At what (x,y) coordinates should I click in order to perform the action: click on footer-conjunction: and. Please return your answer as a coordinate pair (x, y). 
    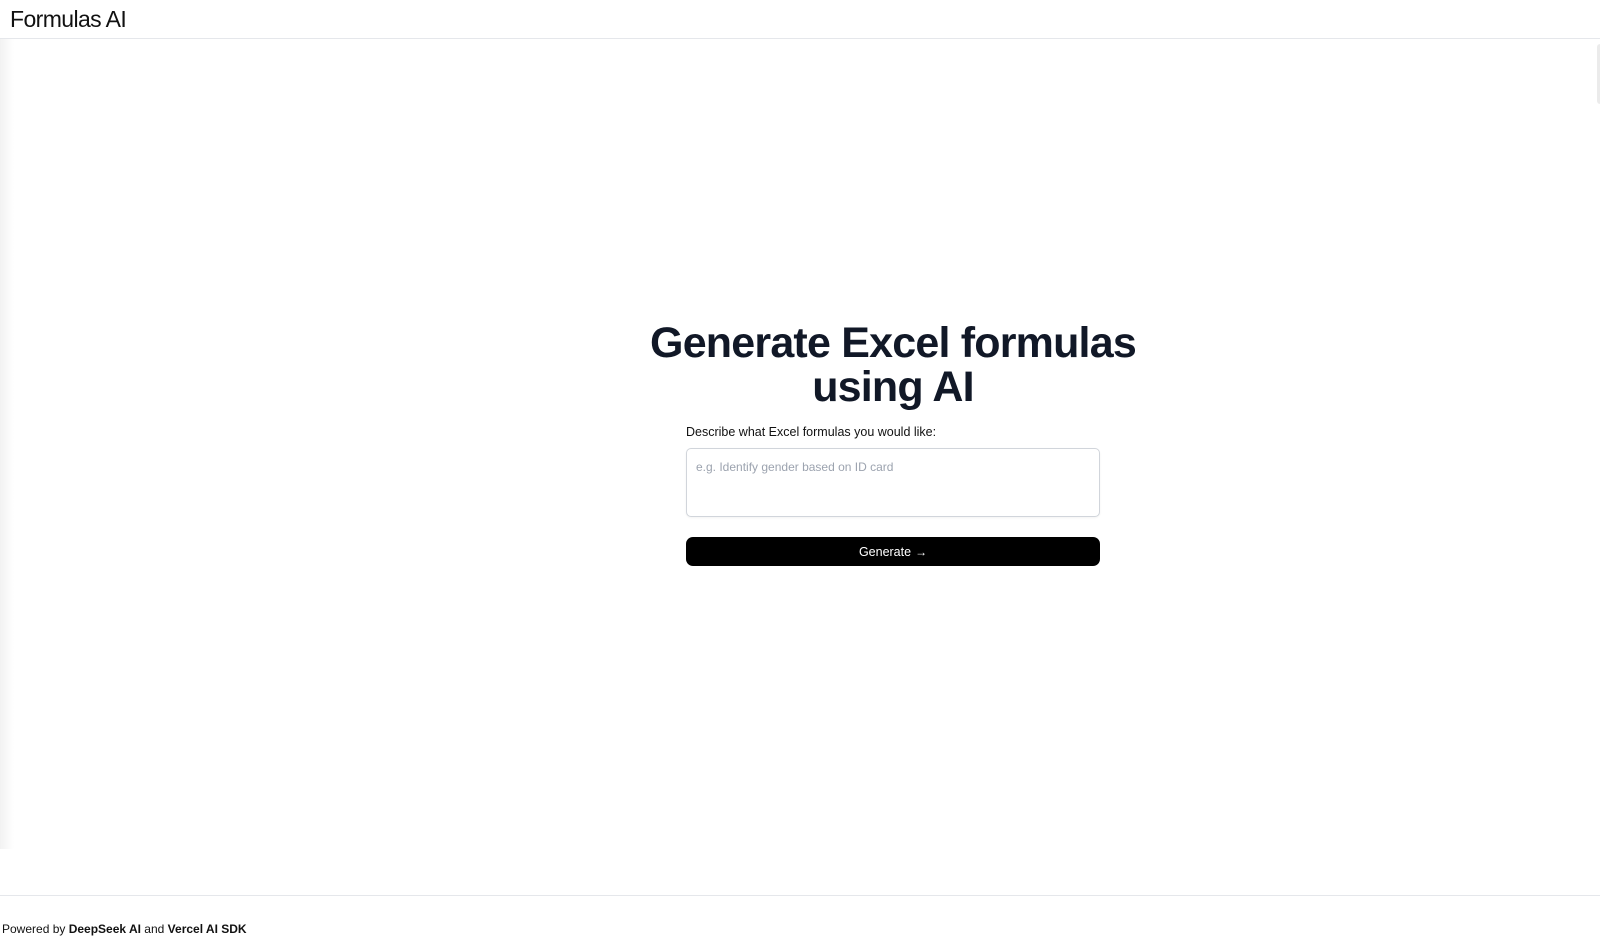
    Looking at the image, I should click on (154, 929).